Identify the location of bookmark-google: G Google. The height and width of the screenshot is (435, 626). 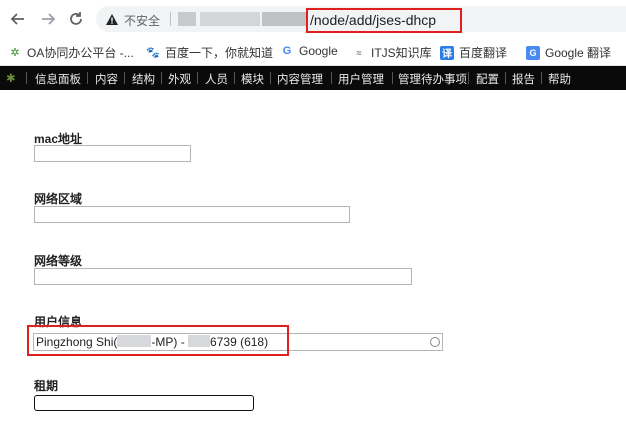
(309, 51).